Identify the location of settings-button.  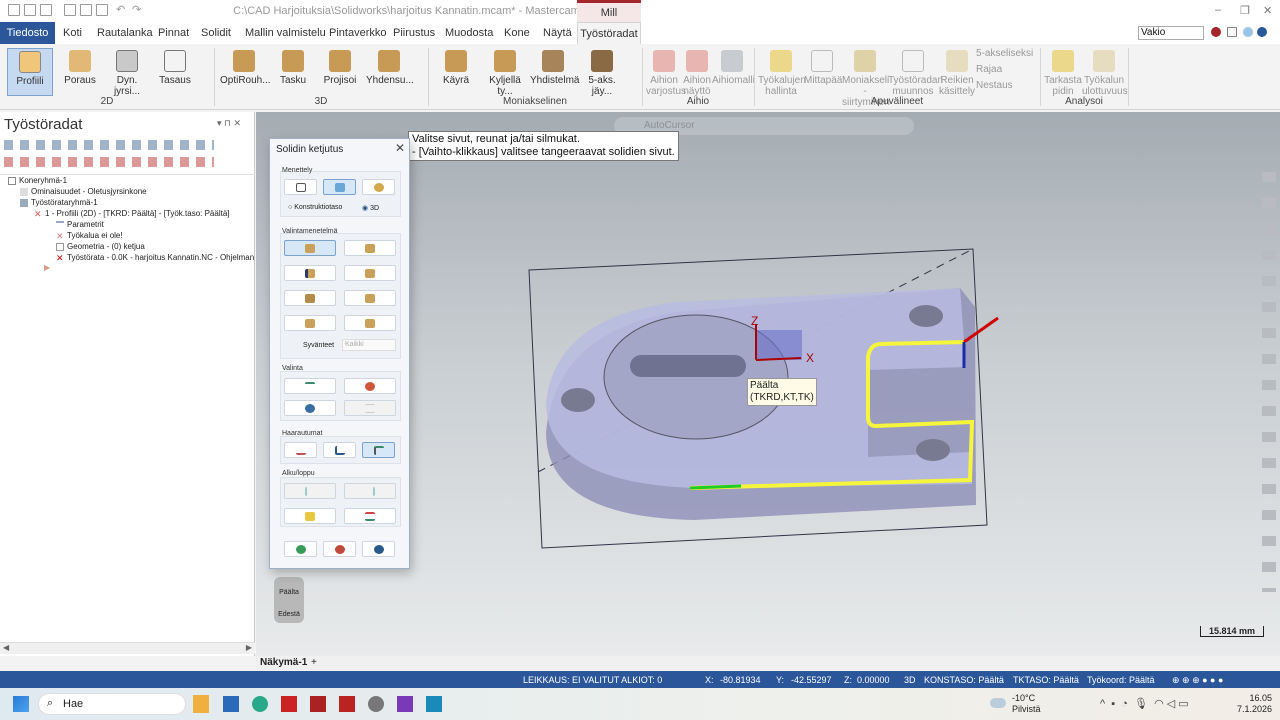
(378, 187).